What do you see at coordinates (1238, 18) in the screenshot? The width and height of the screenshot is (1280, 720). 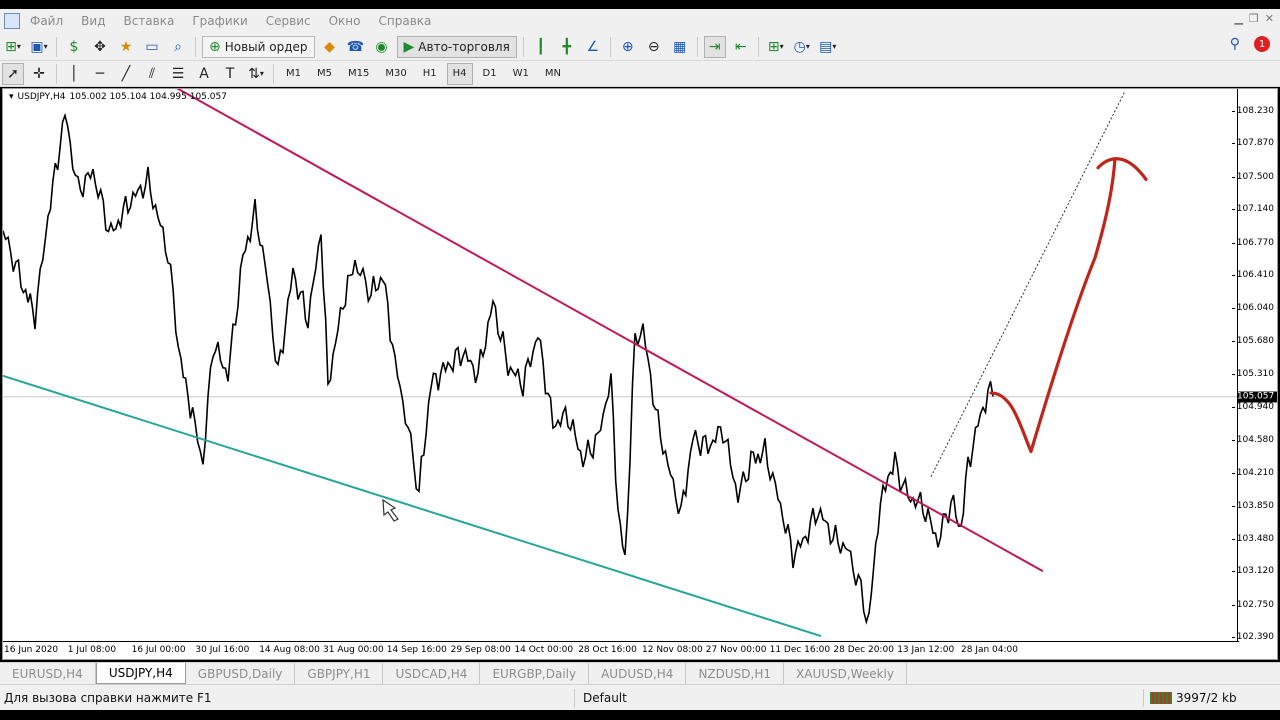 I see `minimize-icon: ▁` at bounding box center [1238, 18].